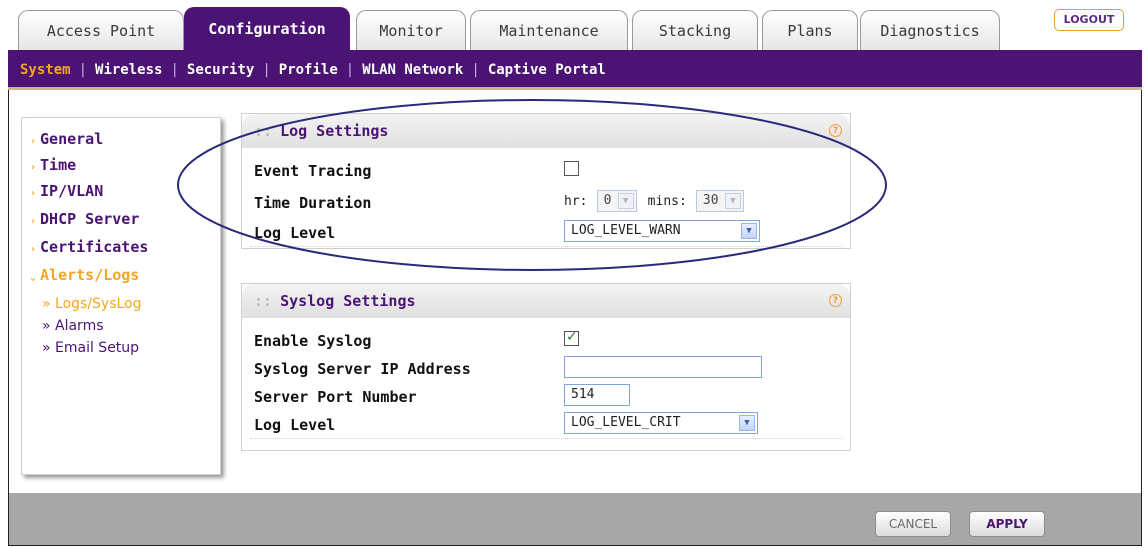  What do you see at coordinates (348, 301) in the screenshot?
I see `syslog-settings-title: Syslog Settings` at bounding box center [348, 301].